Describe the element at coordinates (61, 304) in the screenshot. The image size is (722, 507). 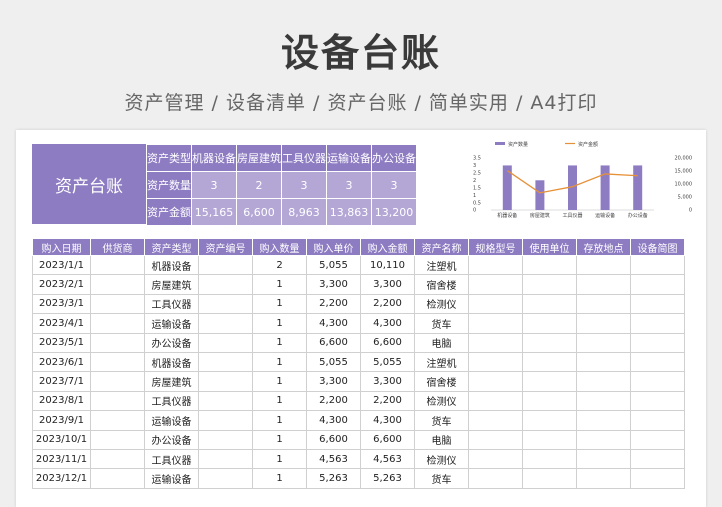
I see `table-cell: 2023/3/1` at that location.